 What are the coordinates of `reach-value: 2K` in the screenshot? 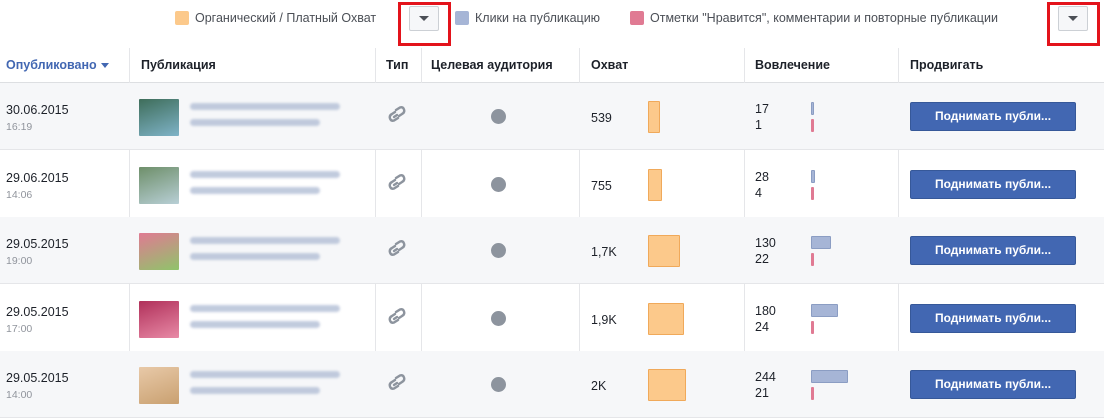 It's located at (599, 386).